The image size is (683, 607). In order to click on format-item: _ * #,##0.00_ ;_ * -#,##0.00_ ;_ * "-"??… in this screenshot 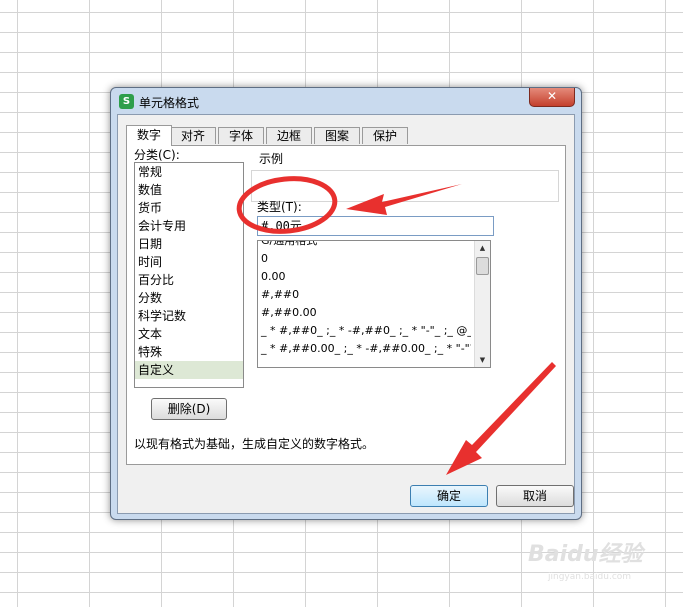, I will do `click(364, 349)`.